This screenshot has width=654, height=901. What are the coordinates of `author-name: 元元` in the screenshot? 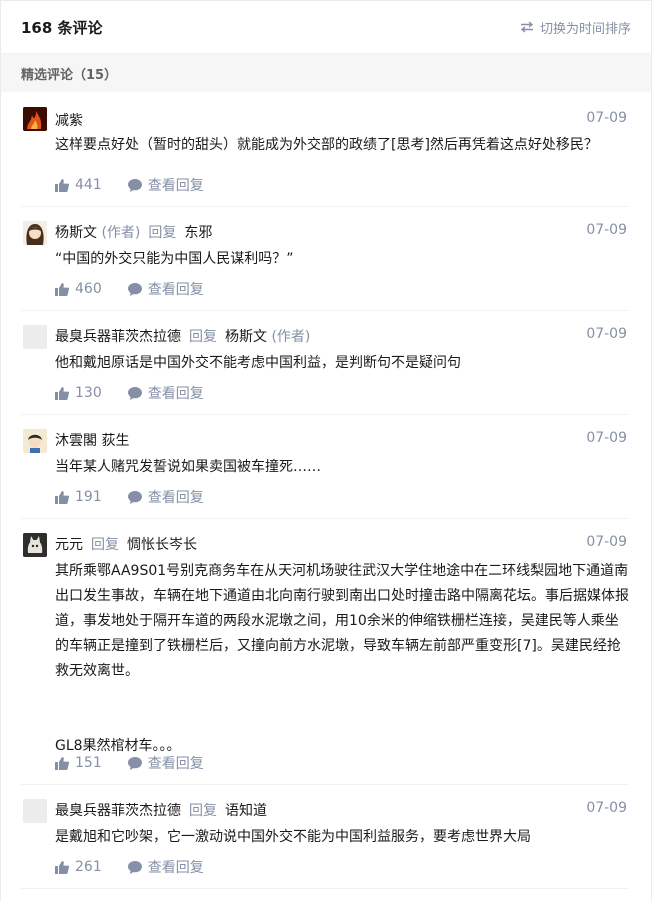 It's located at (69, 545).